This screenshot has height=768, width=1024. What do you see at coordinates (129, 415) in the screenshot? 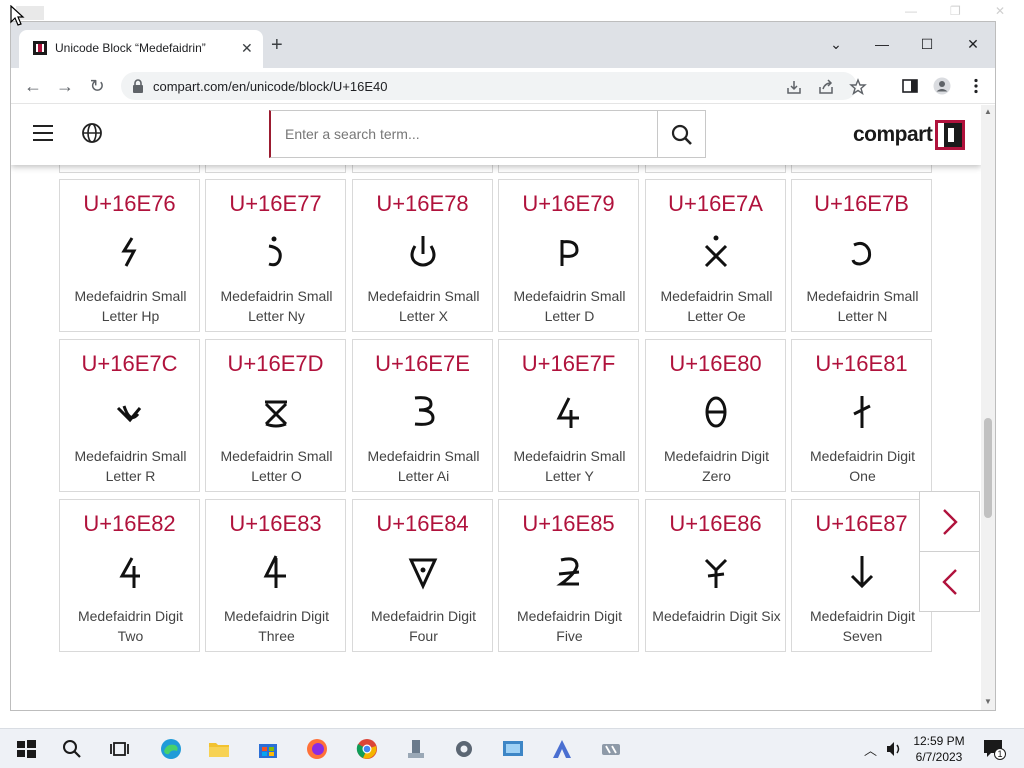
I see `character-cell: U+16E7C Medefaidrin Small Letter R` at bounding box center [129, 415].